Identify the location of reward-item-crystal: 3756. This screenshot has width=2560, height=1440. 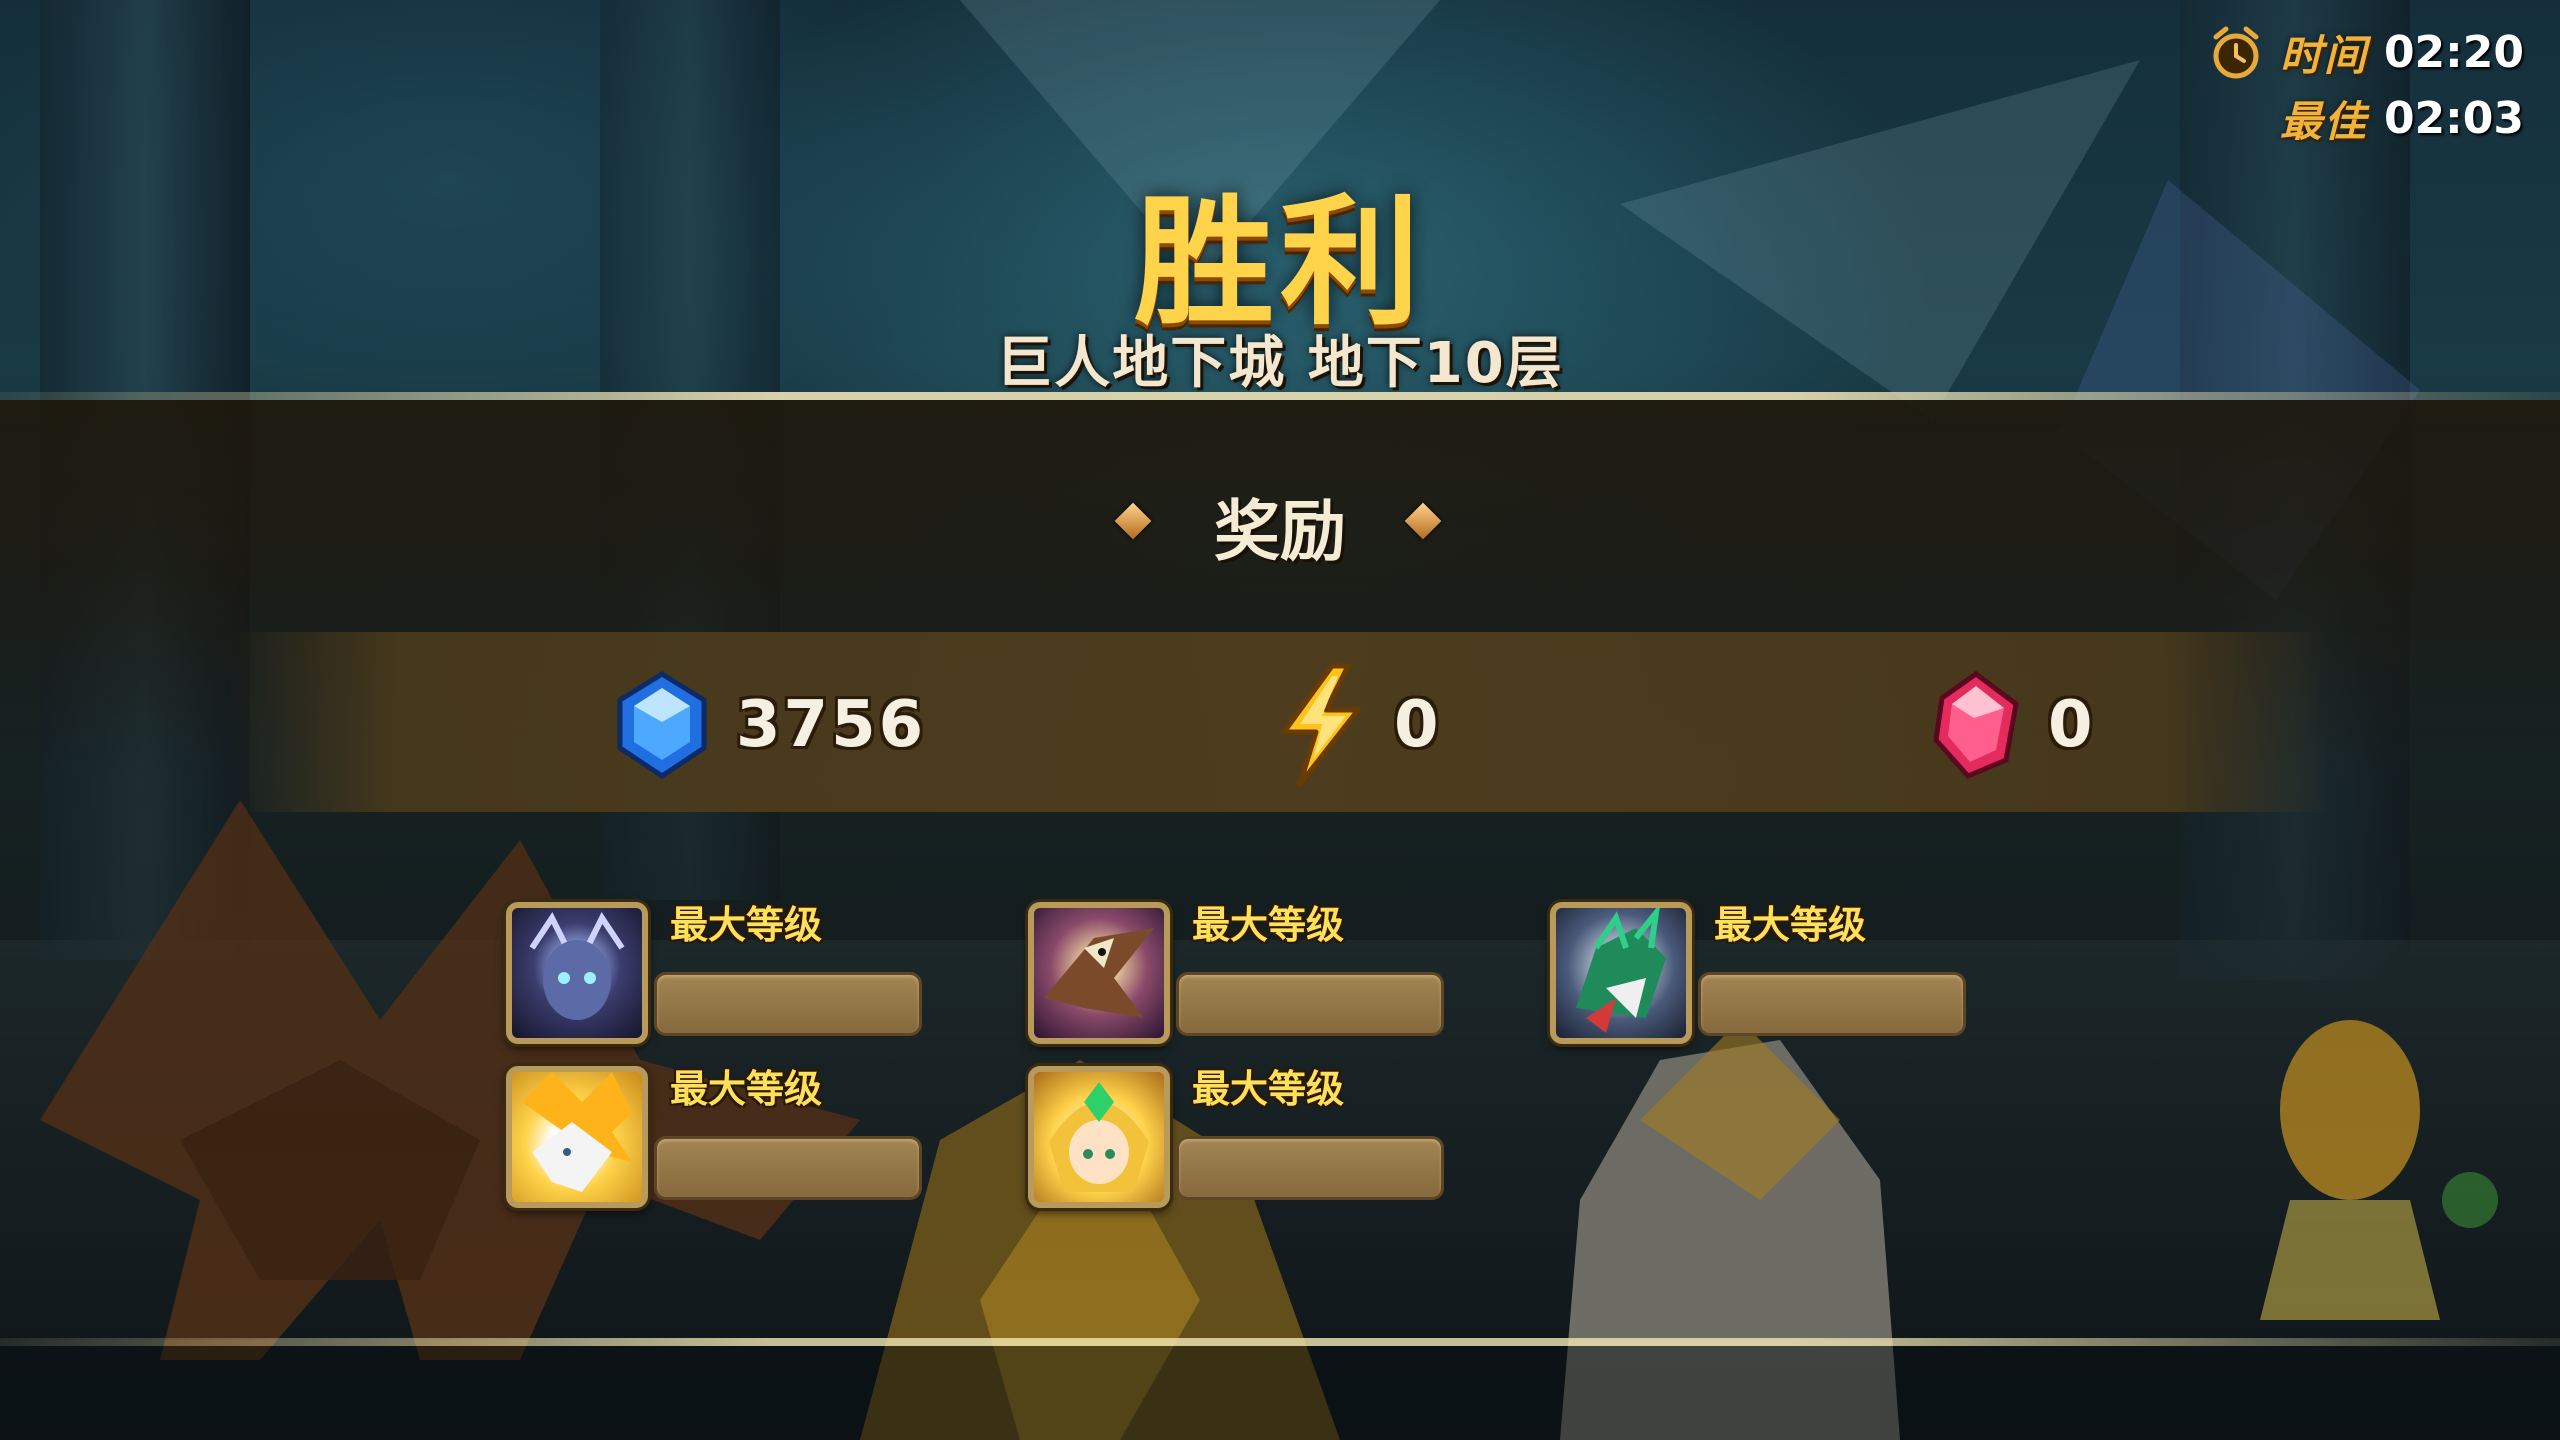
(769, 725).